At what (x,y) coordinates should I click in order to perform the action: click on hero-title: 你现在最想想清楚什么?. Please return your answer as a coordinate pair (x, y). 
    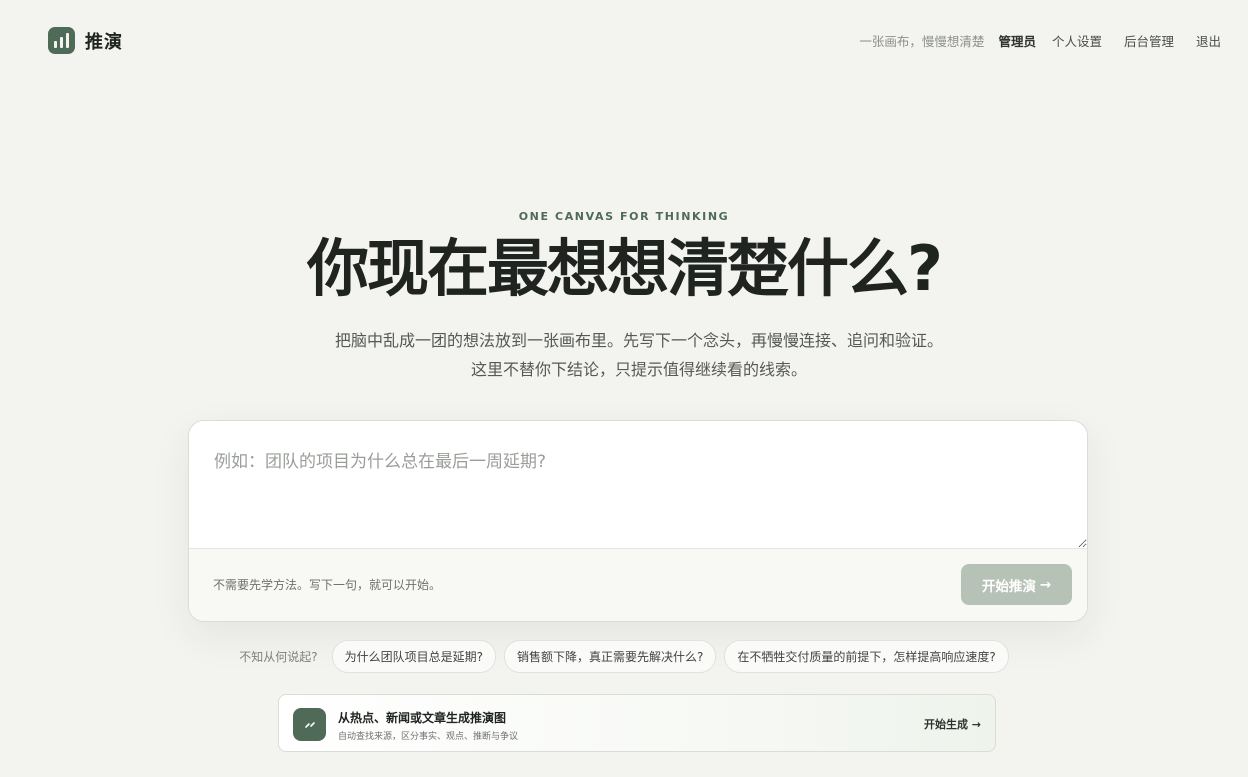
    Looking at the image, I should click on (625, 268).